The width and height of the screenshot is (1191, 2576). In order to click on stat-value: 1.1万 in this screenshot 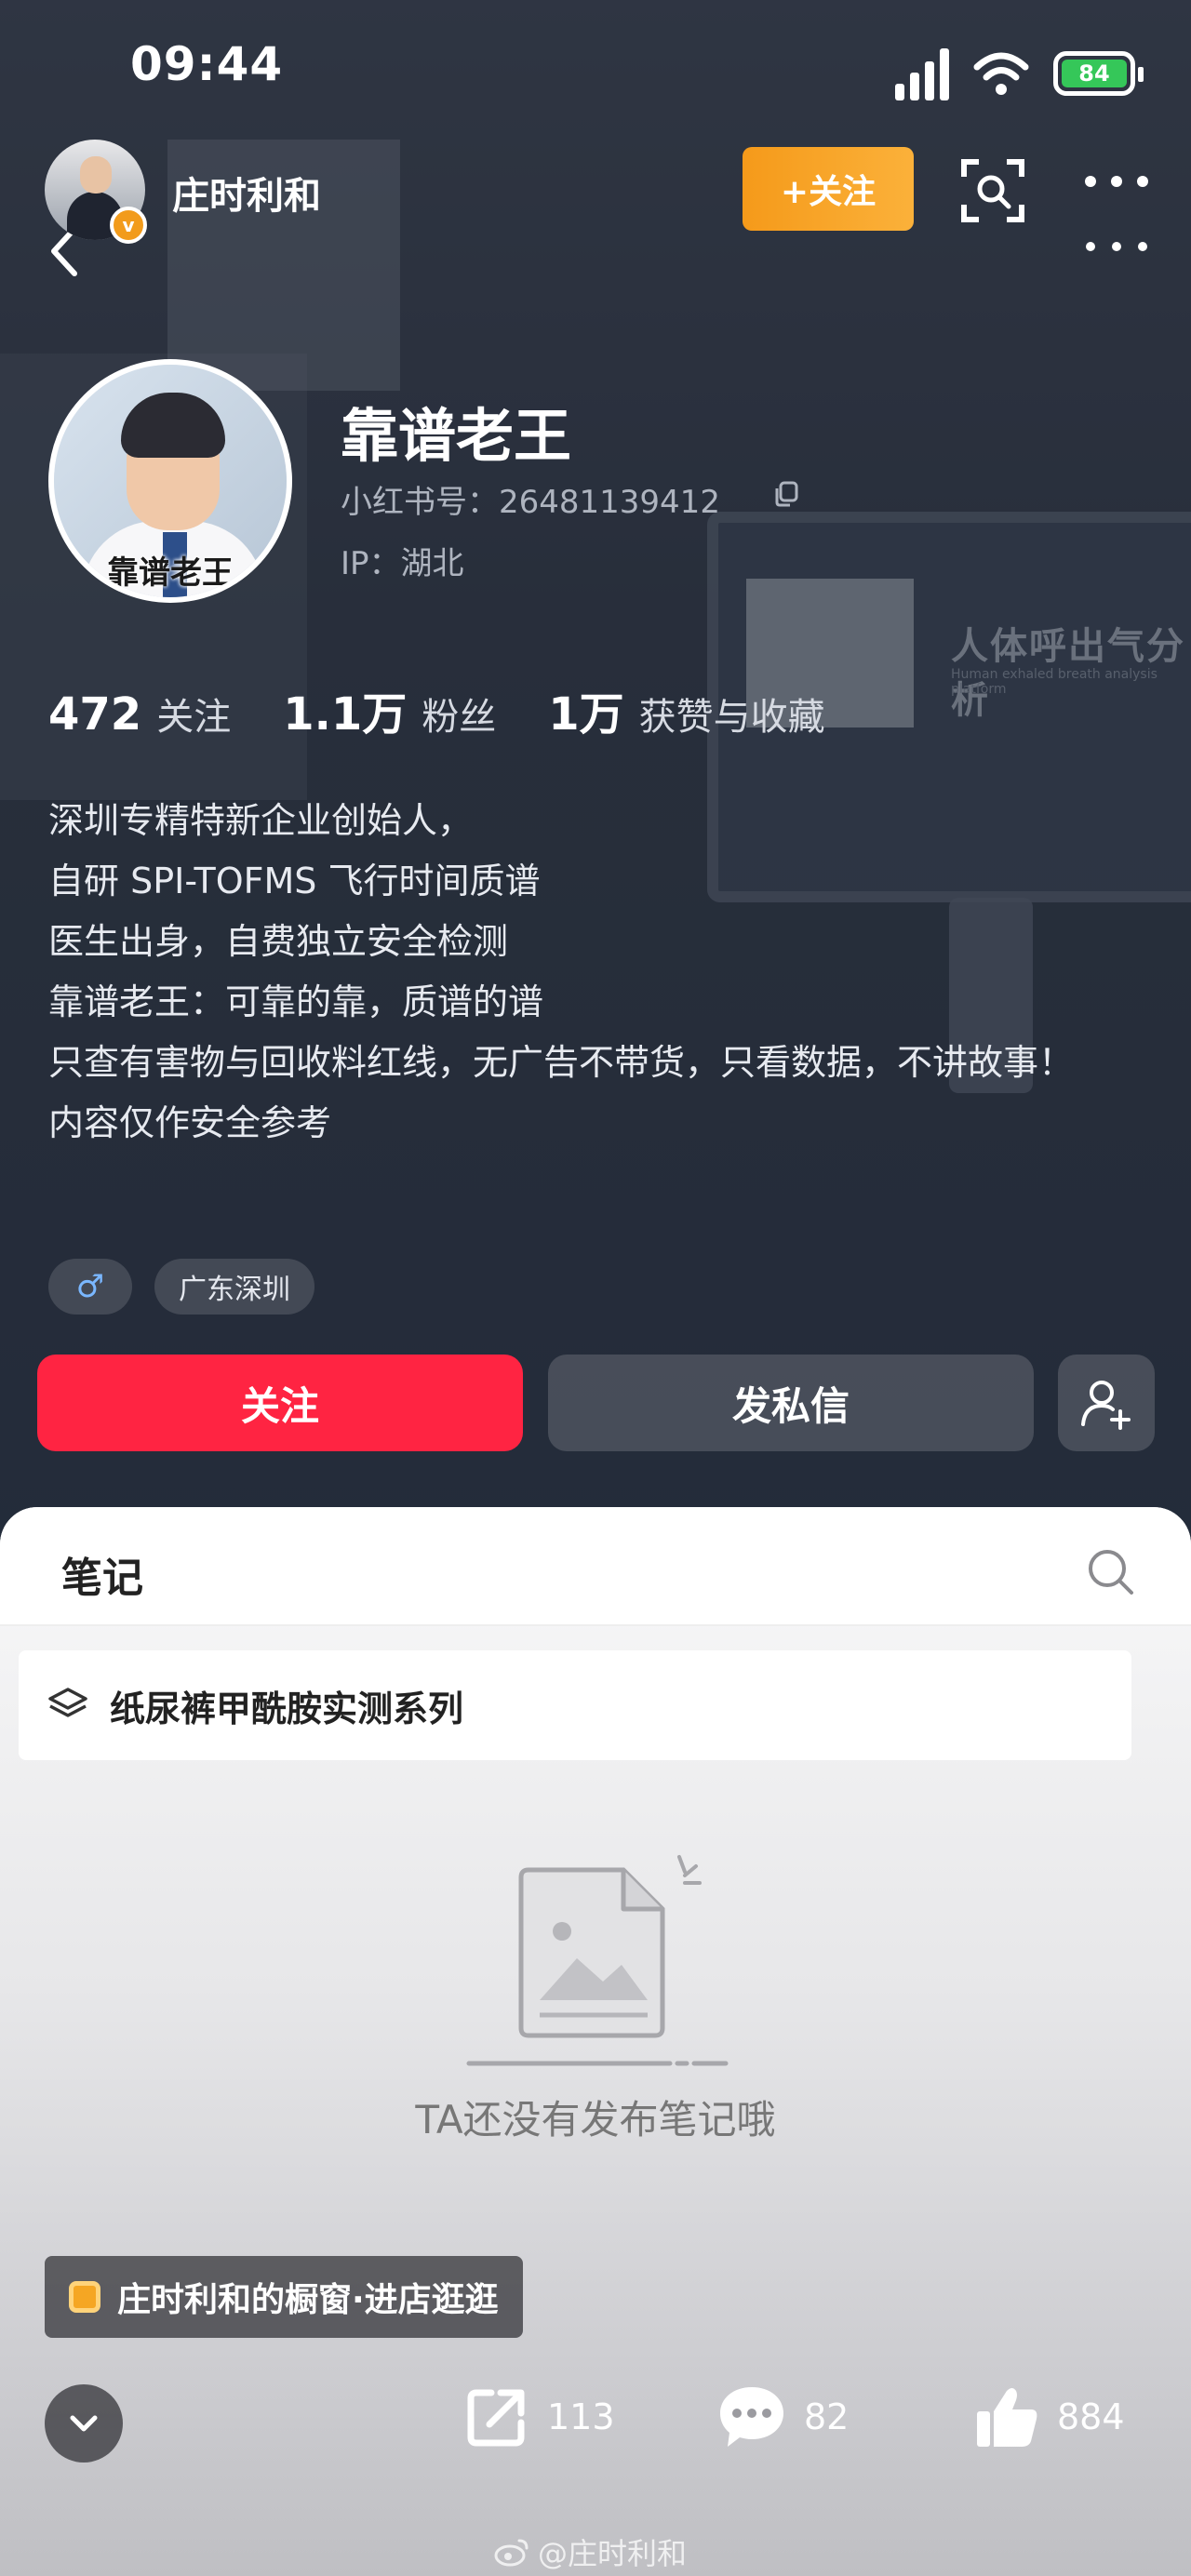, I will do `click(345, 714)`.